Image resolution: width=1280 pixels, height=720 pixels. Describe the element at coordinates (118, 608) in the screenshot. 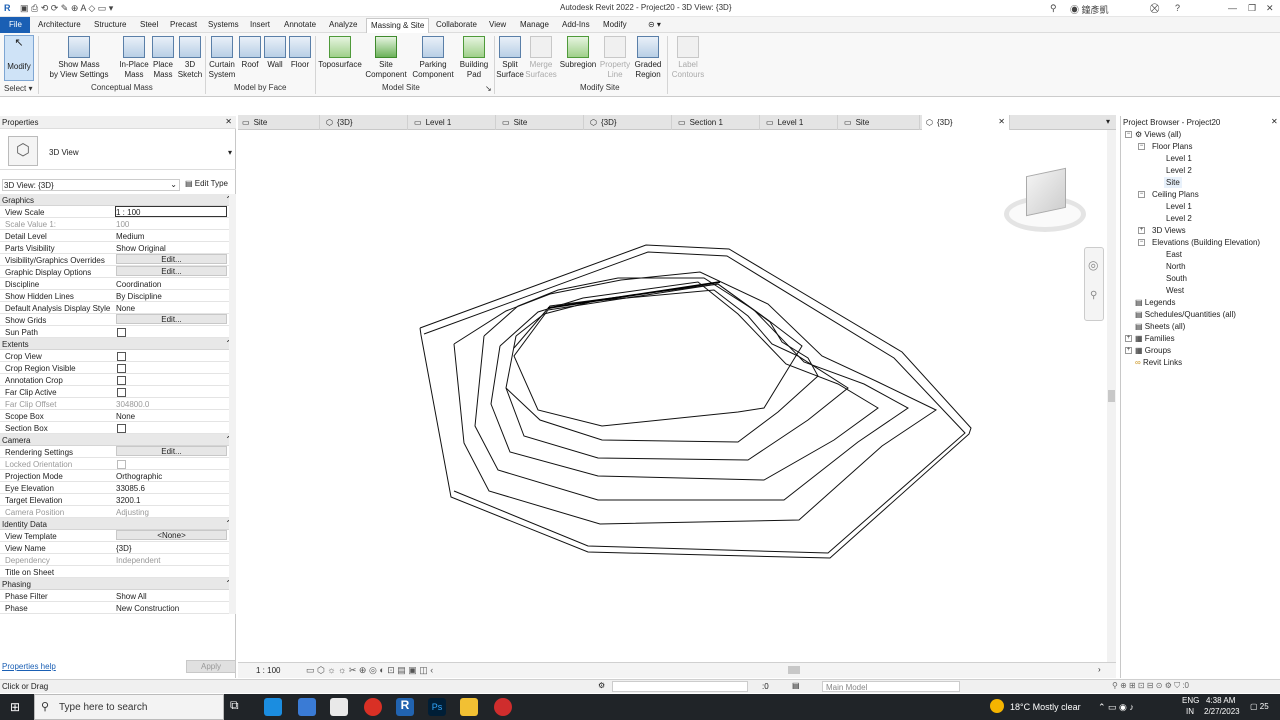

I see `prop-phase: Phase New Construction` at that location.